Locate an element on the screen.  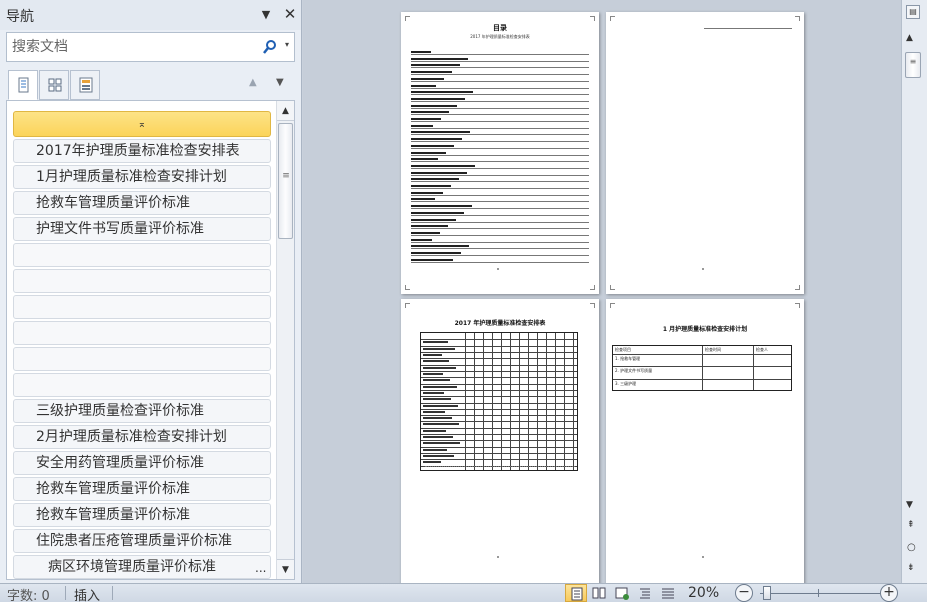
heading-item: 护理文件书写质量评价标准 is located at coordinates (142, 229).